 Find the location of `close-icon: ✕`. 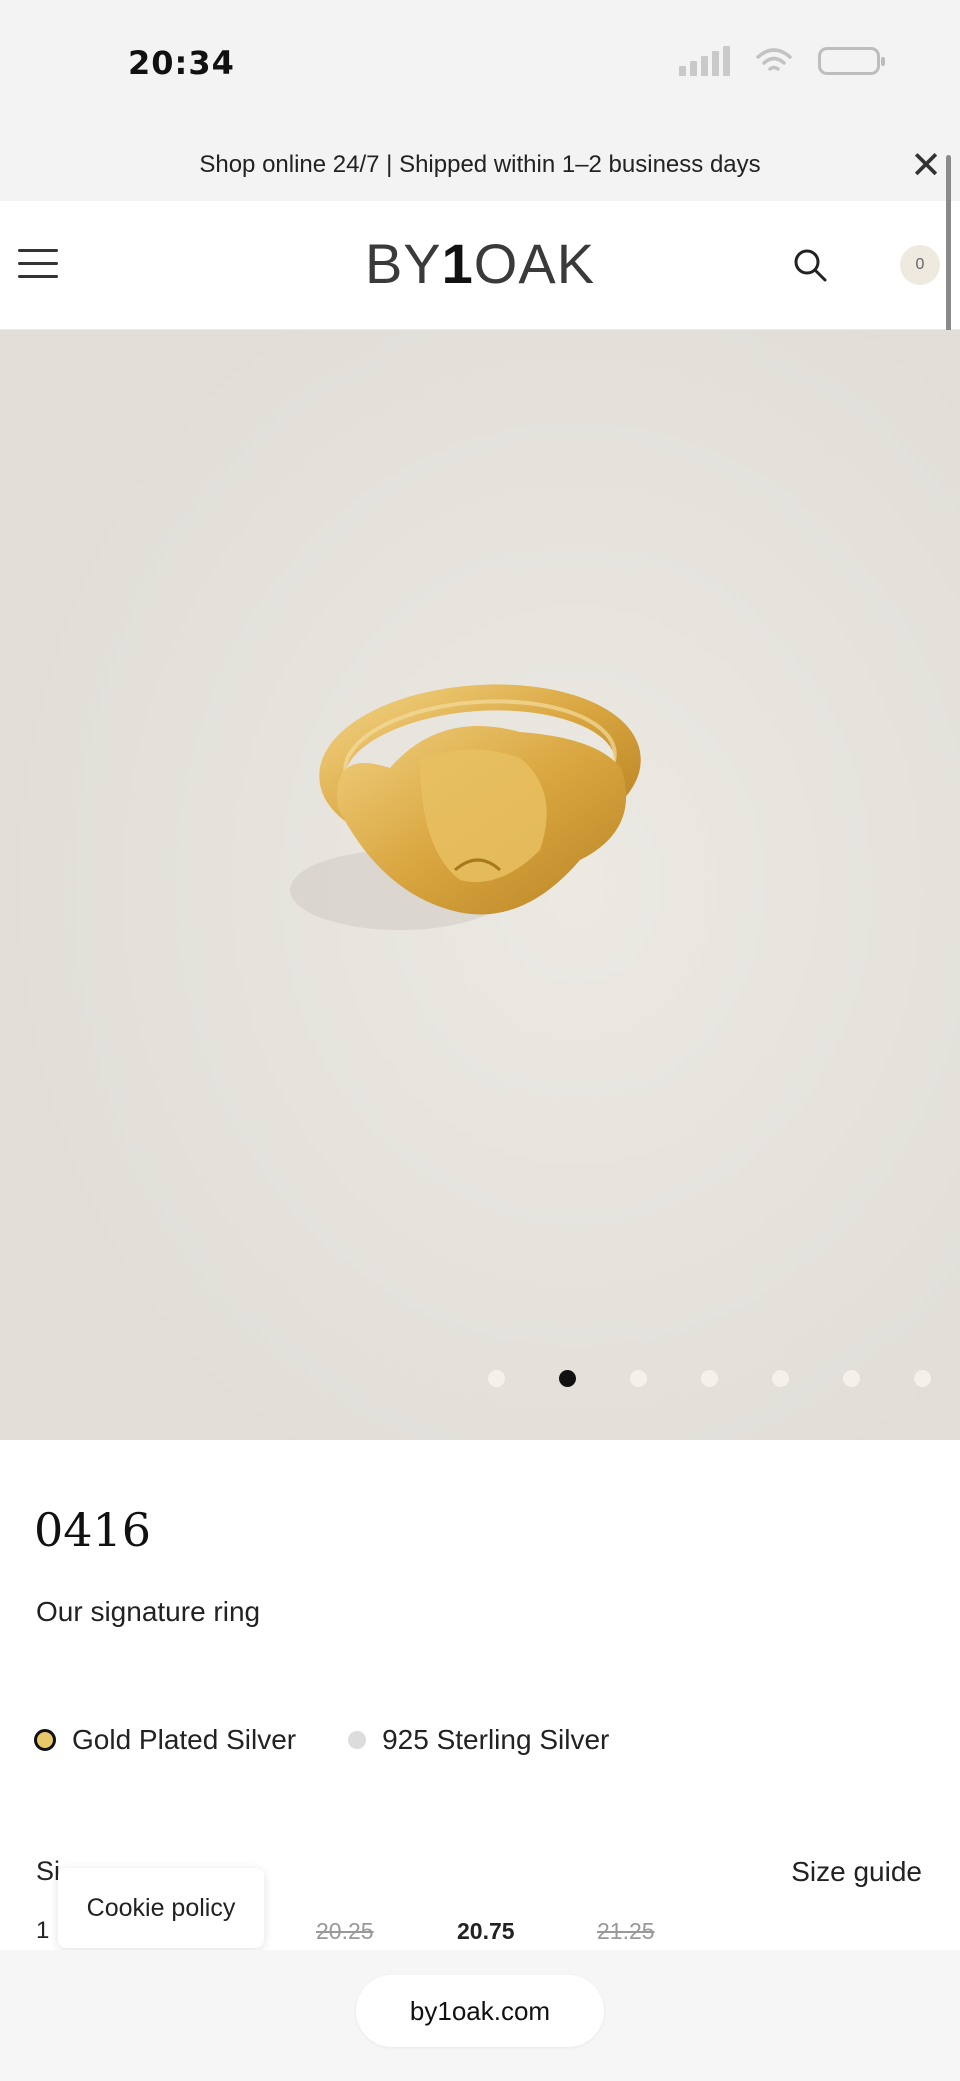

close-icon: ✕ is located at coordinates (926, 165).